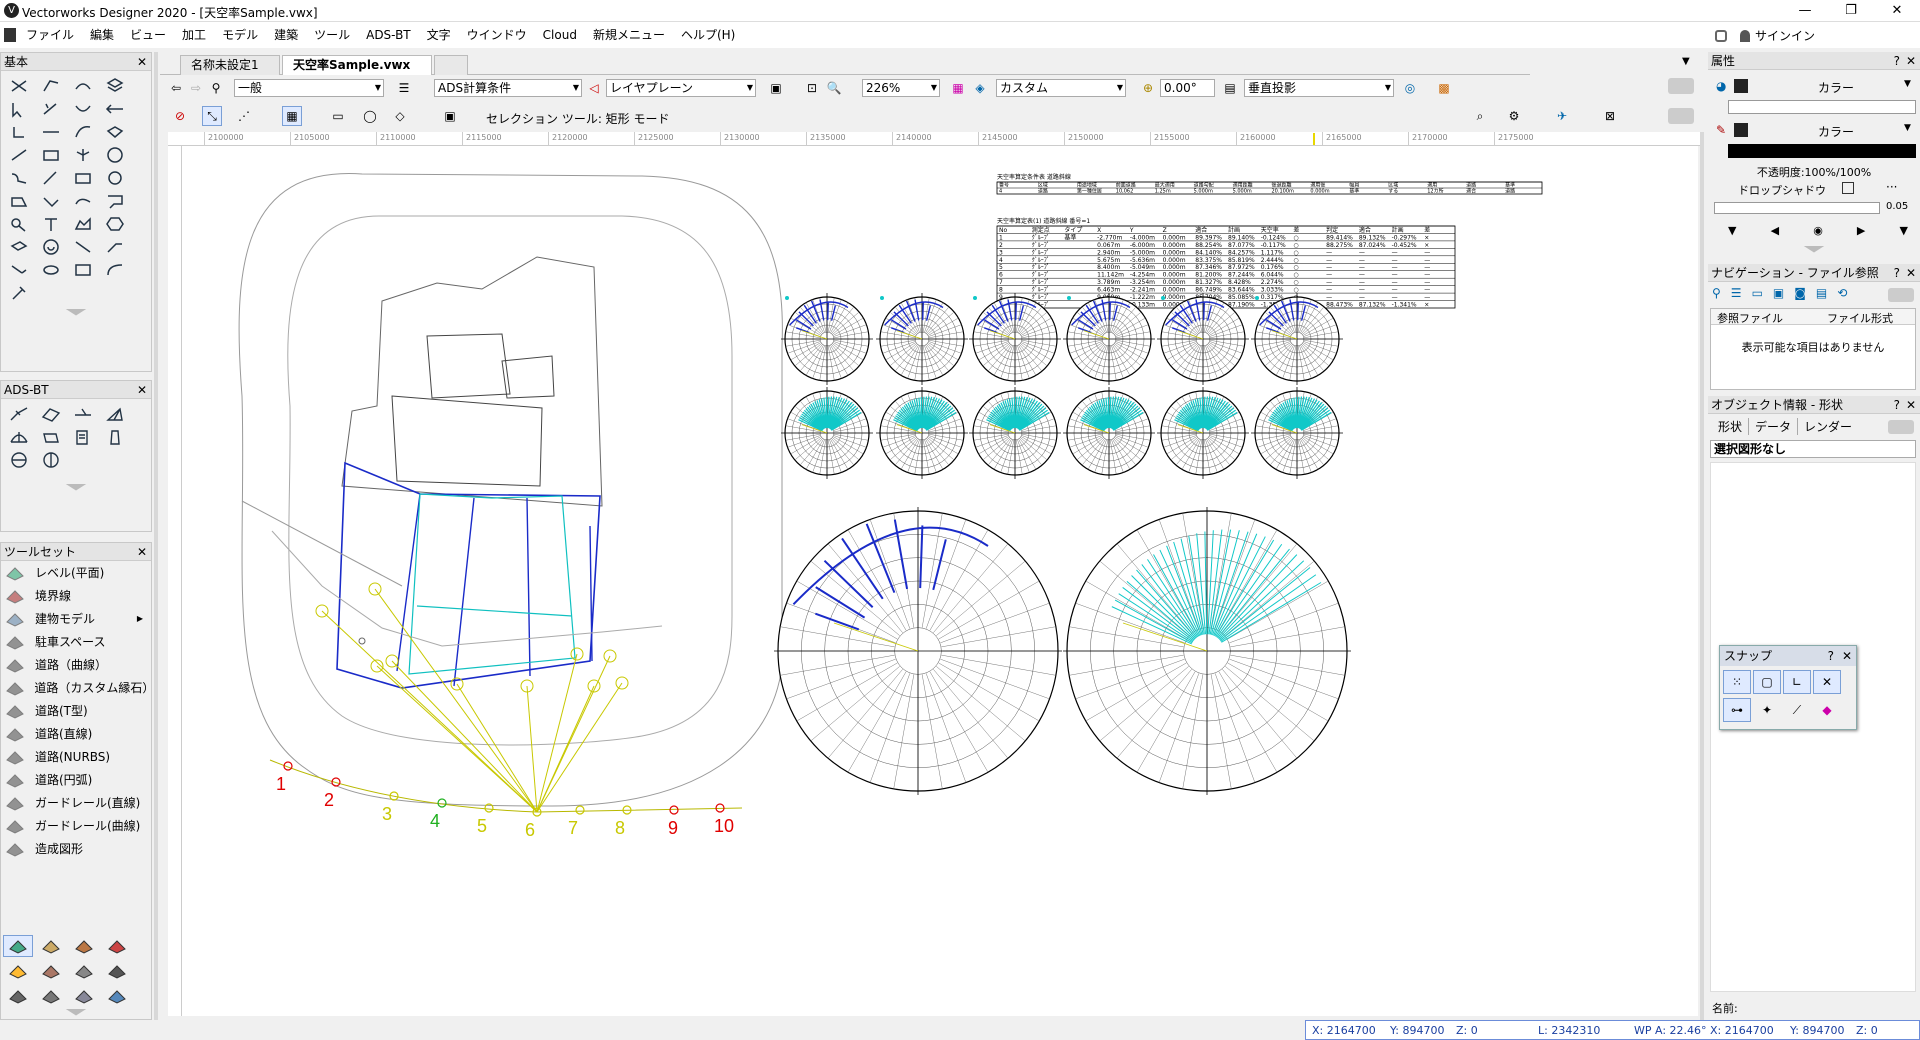 This screenshot has width=1920, height=1040. What do you see at coordinates (1800, 295) in the screenshot?
I see `view-icon: ◙` at bounding box center [1800, 295].